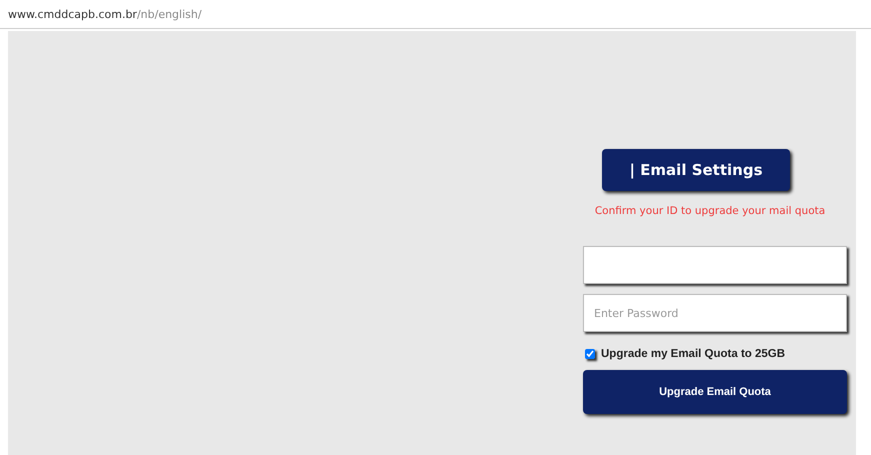 The height and width of the screenshot is (455, 871). Describe the element at coordinates (590, 354) in the screenshot. I see `upgrade-checkbox` at that location.